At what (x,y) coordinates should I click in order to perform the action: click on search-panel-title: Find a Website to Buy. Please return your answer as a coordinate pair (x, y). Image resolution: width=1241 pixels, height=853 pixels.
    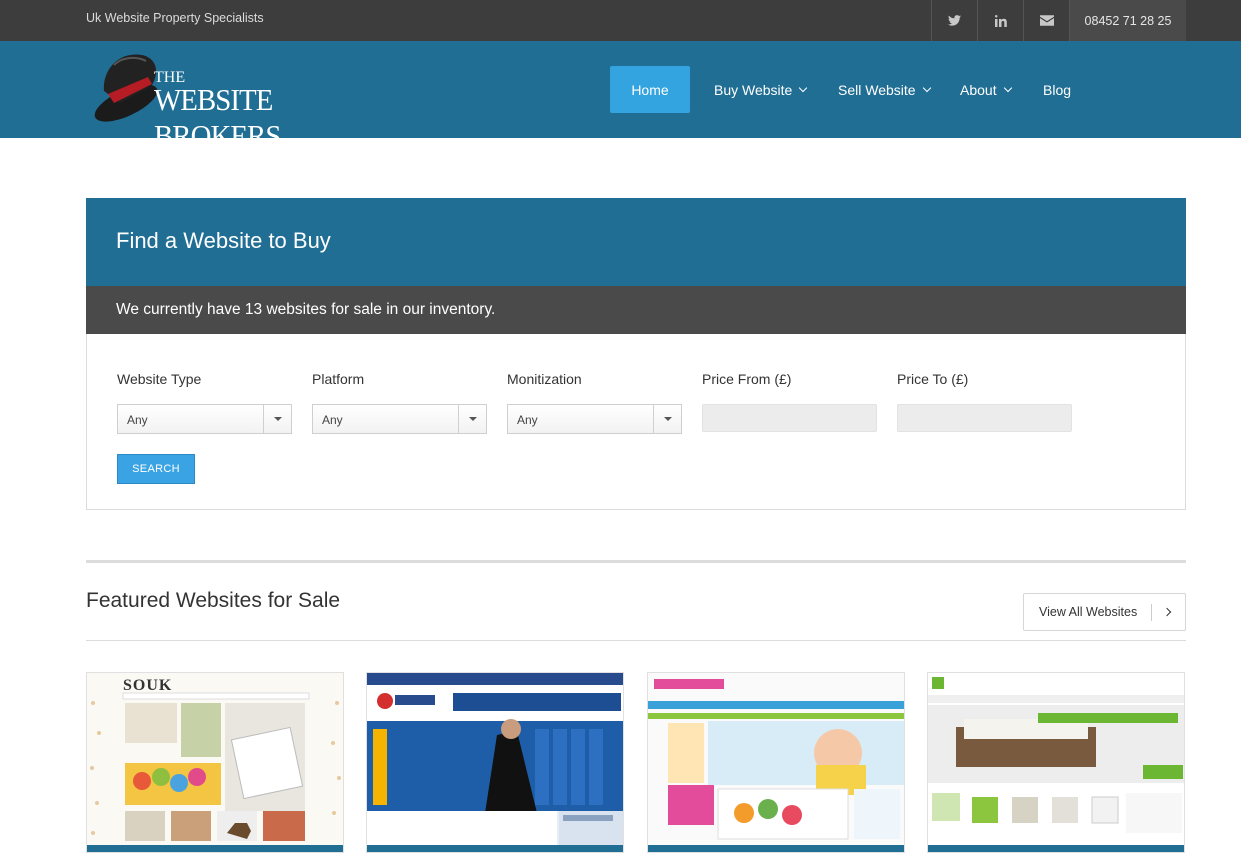
    Looking at the image, I should click on (223, 240).